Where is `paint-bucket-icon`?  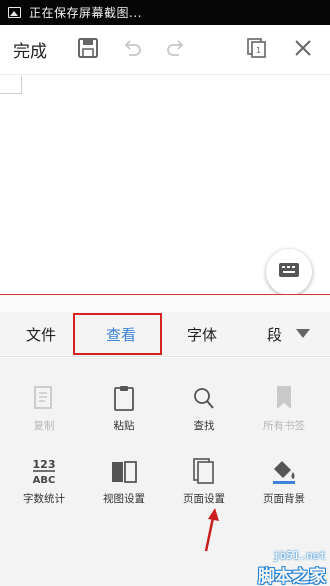 paint-bucket-icon is located at coordinates (284, 470).